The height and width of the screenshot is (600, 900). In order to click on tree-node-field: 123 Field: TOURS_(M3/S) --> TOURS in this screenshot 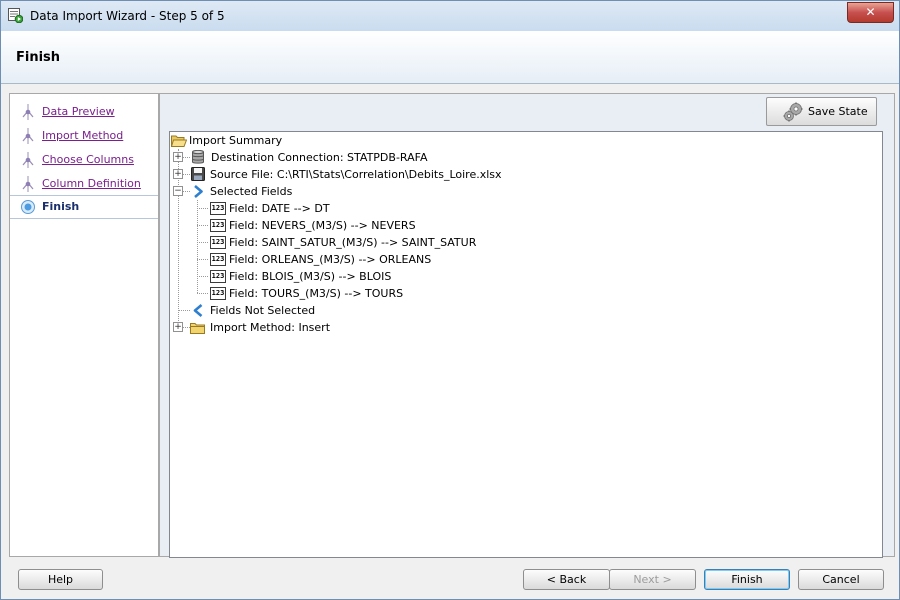, I will do `click(520, 293)`.